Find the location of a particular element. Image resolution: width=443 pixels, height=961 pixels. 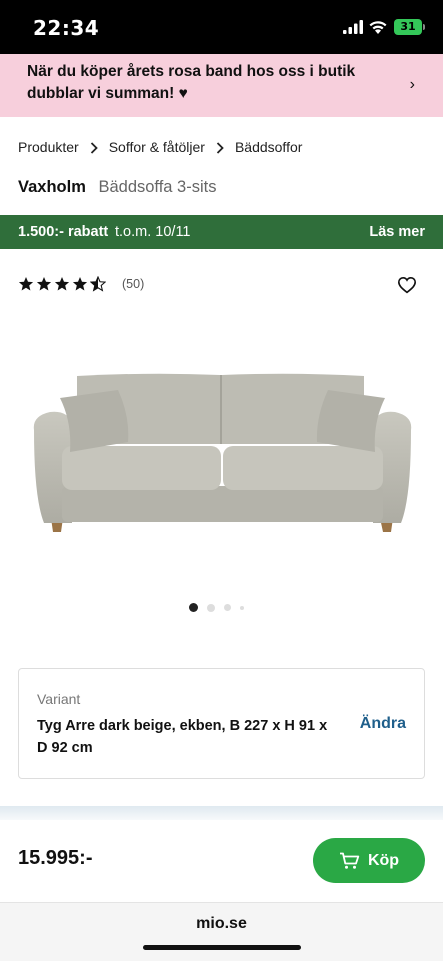

discount-until: t.o.m. 10/11 is located at coordinates (153, 232).